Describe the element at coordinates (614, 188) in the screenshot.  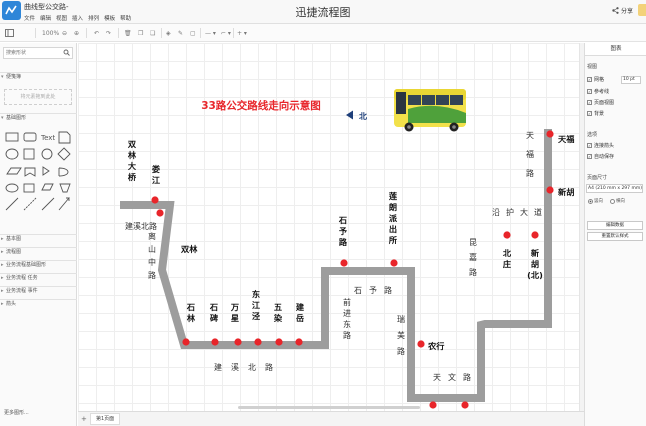
I see `paper-size-select: A4 (210 mm x 297 mm)` at that location.